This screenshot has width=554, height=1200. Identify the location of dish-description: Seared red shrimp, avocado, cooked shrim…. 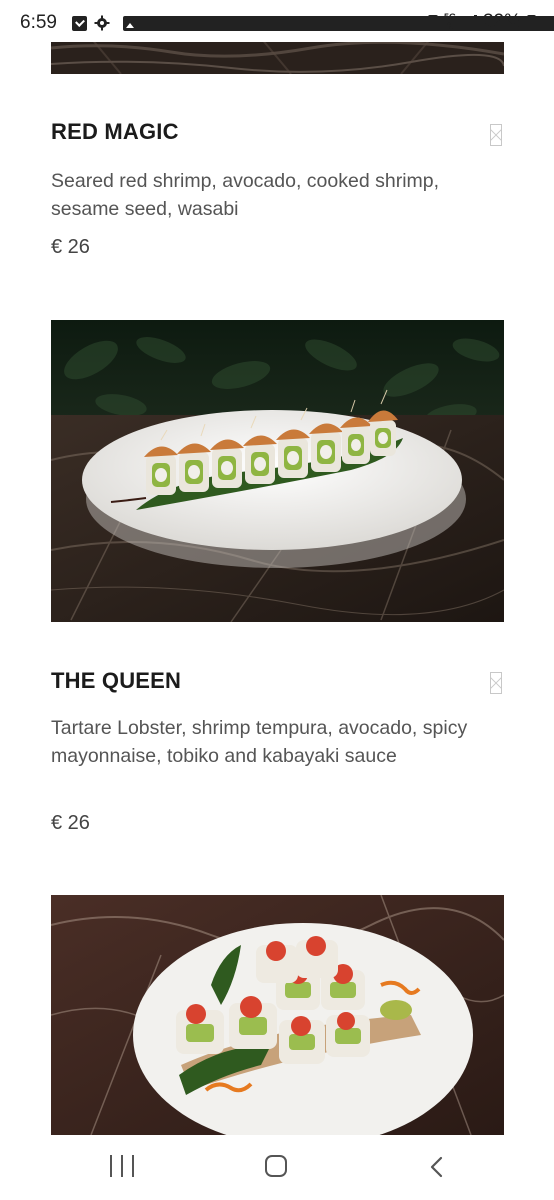
(245, 195).